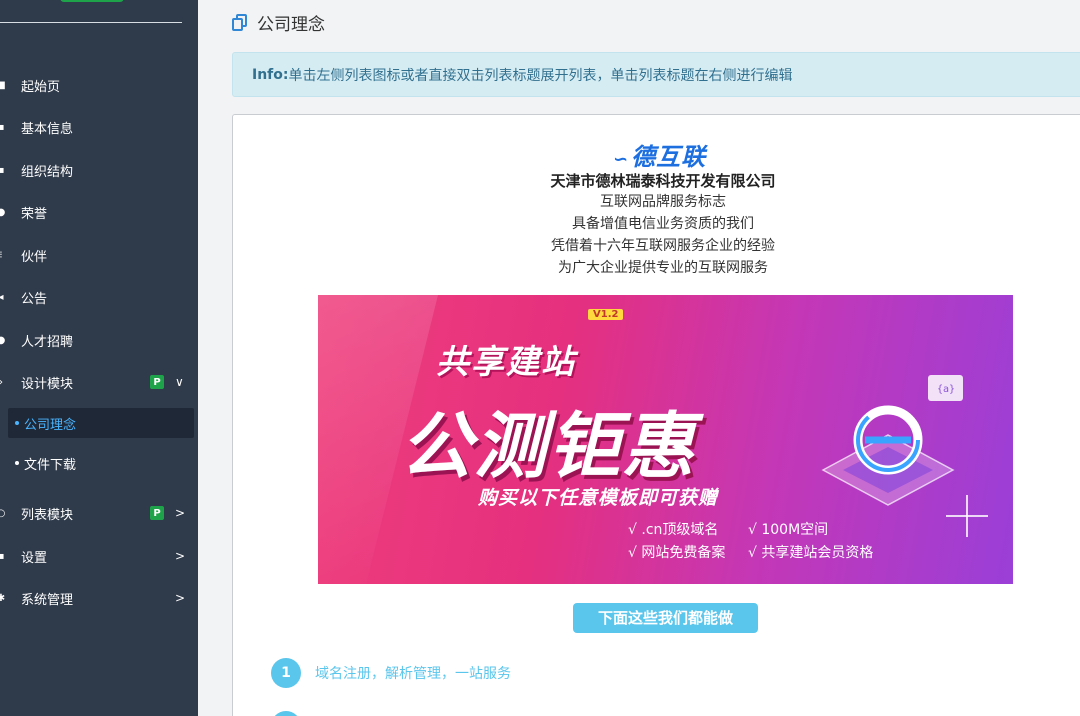  Describe the element at coordinates (99, 513) in the screenshot. I see `sidebar-item-list-module: ○ 列表模块 P >` at that location.